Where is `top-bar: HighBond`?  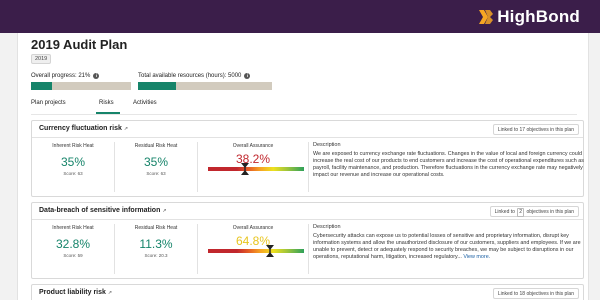
top-bar: HighBond is located at coordinates (300, 16).